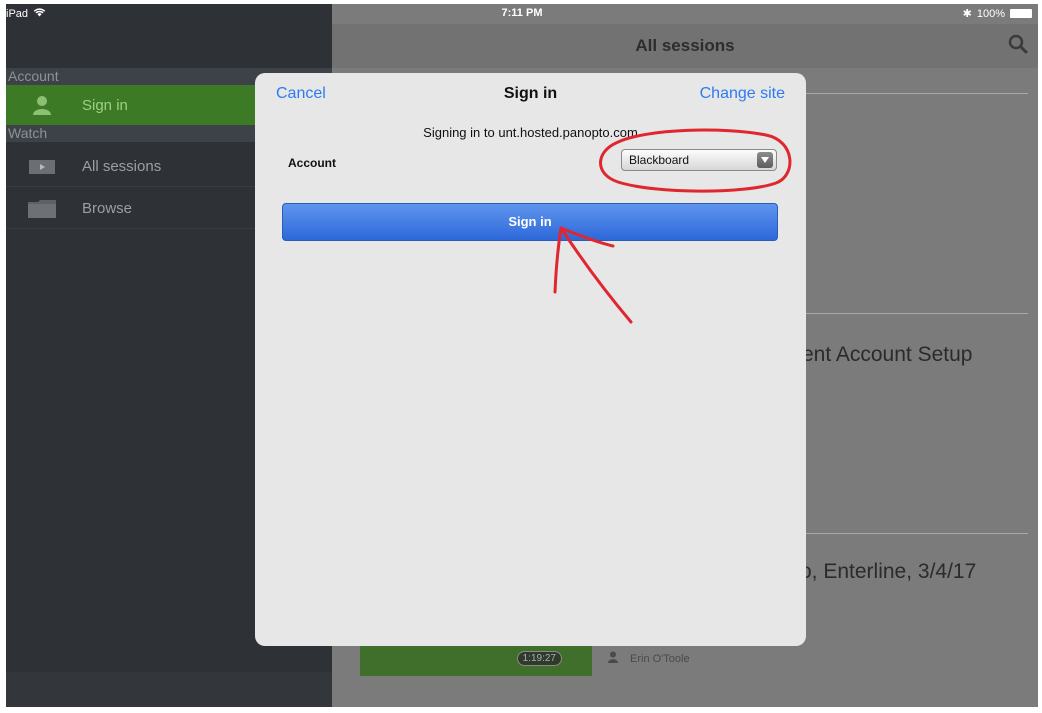 The image size is (1042, 713). Describe the element at coordinates (42, 167) in the screenshot. I see `video-icon` at that location.